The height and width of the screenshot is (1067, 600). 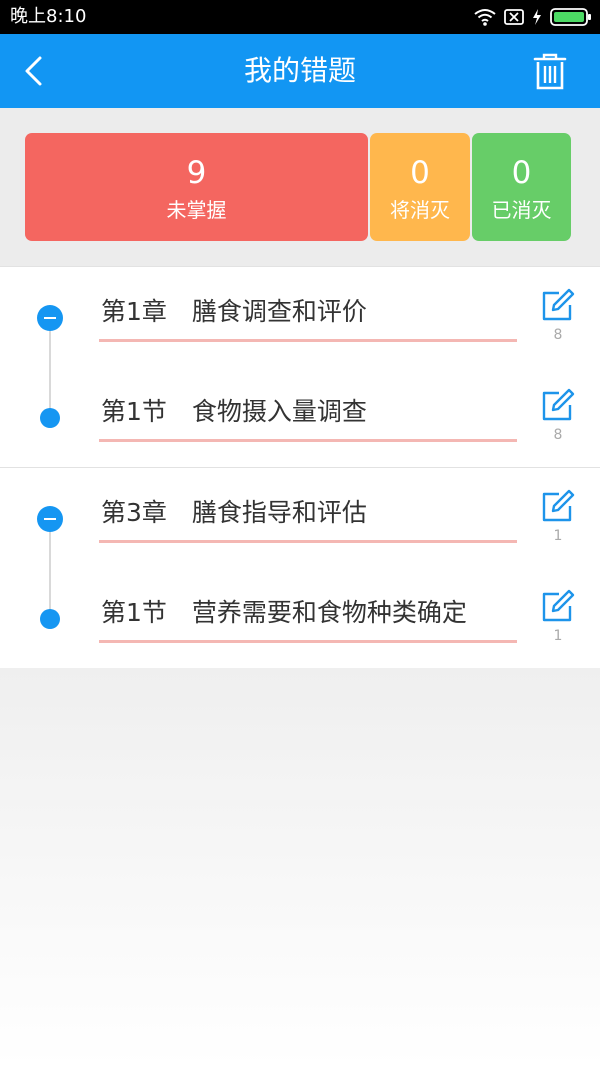 I want to click on section-title: 第1节 食物摄入量调查, so click(x=234, y=411).